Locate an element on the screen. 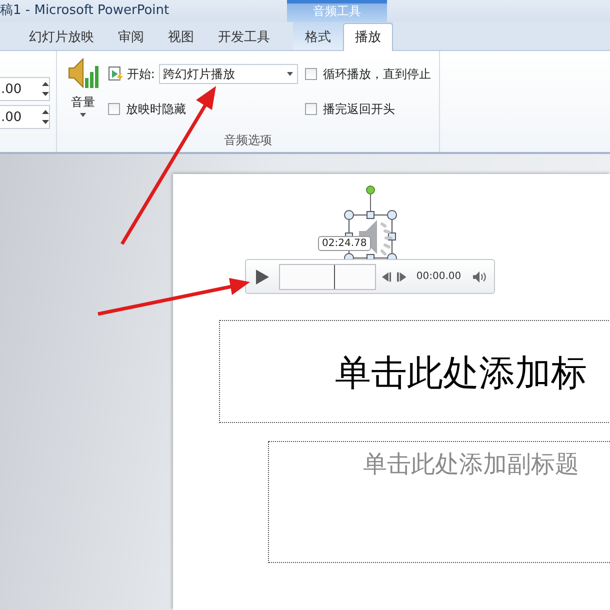  ribbon-tab: 播放 is located at coordinates (368, 37).